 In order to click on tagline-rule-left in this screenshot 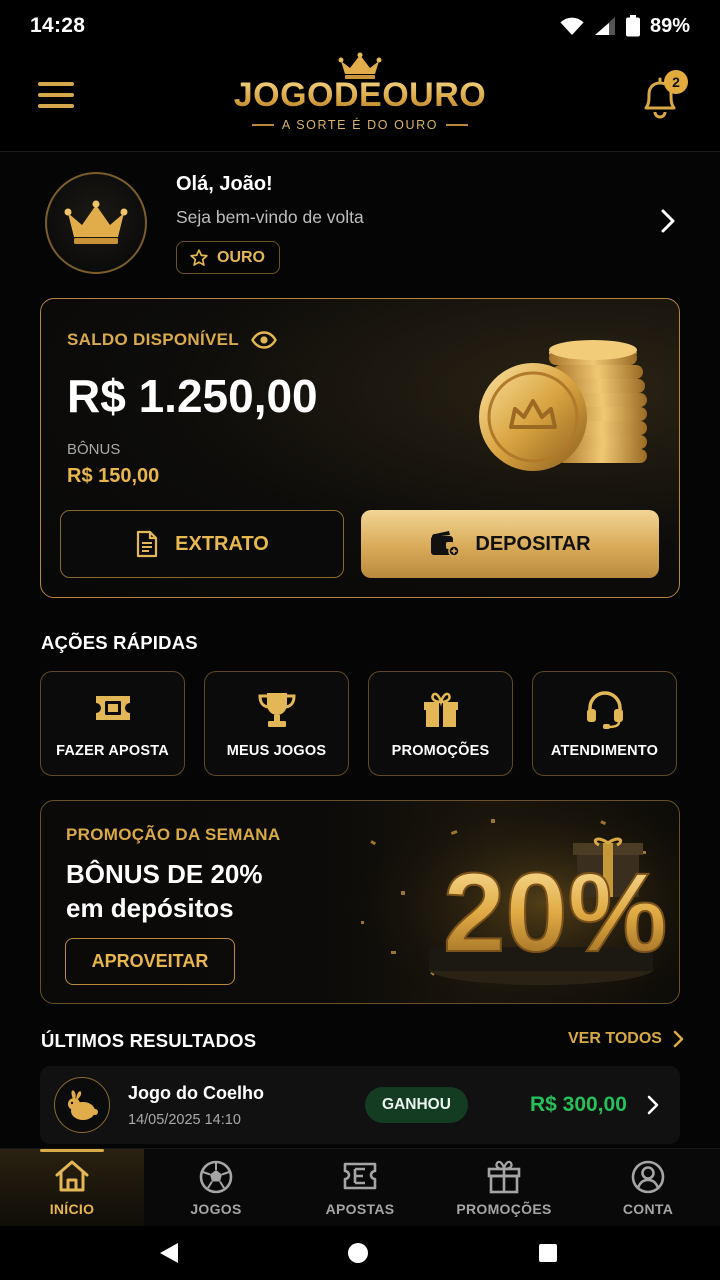, I will do `click(262, 125)`.